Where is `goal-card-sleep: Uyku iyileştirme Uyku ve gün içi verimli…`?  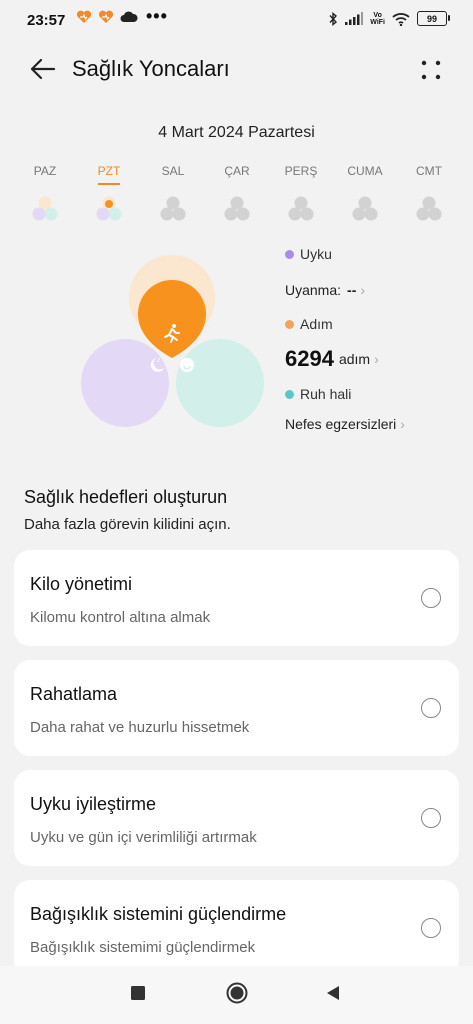 goal-card-sleep: Uyku iyileştirme Uyku ve gün içi verimli… is located at coordinates (236, 818).